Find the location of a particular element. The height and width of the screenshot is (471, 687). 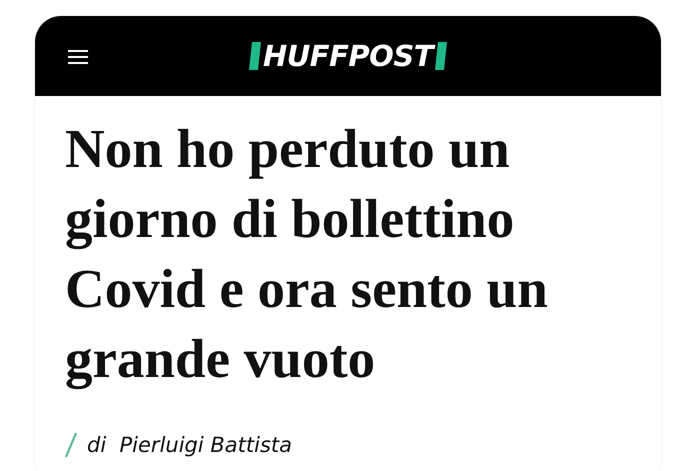

author-byline: di Pierluigi Battista is located at coordinates (189, 445).